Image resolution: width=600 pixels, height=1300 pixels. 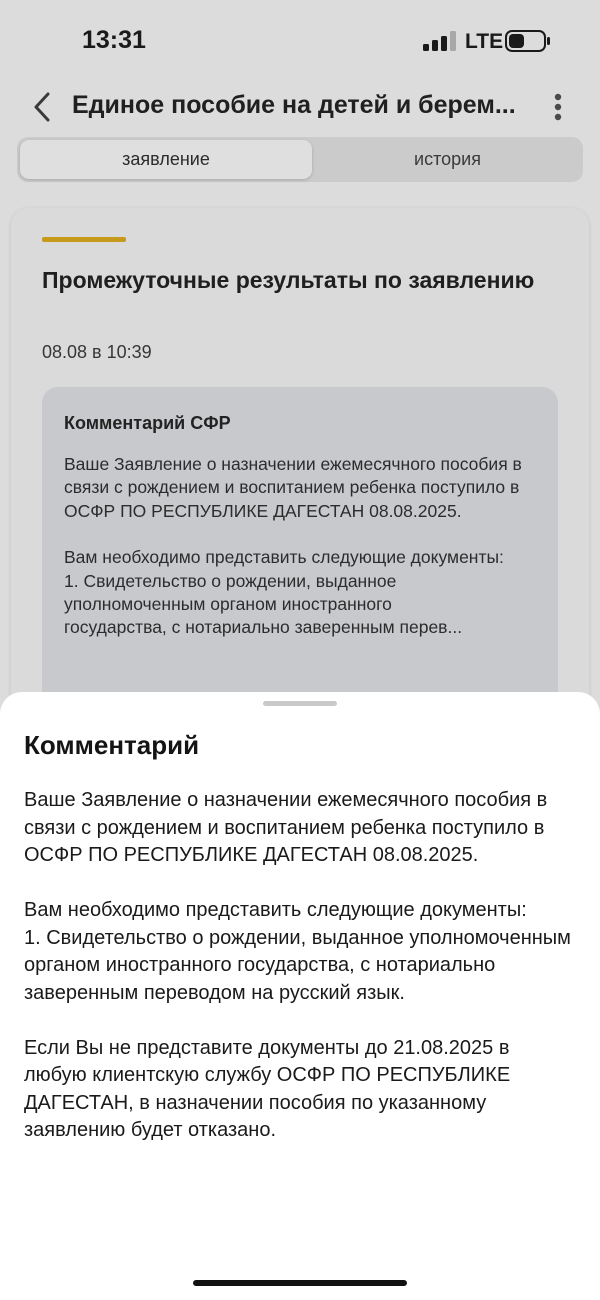 I want to click on battery-icon, so click(x=527, y=41).